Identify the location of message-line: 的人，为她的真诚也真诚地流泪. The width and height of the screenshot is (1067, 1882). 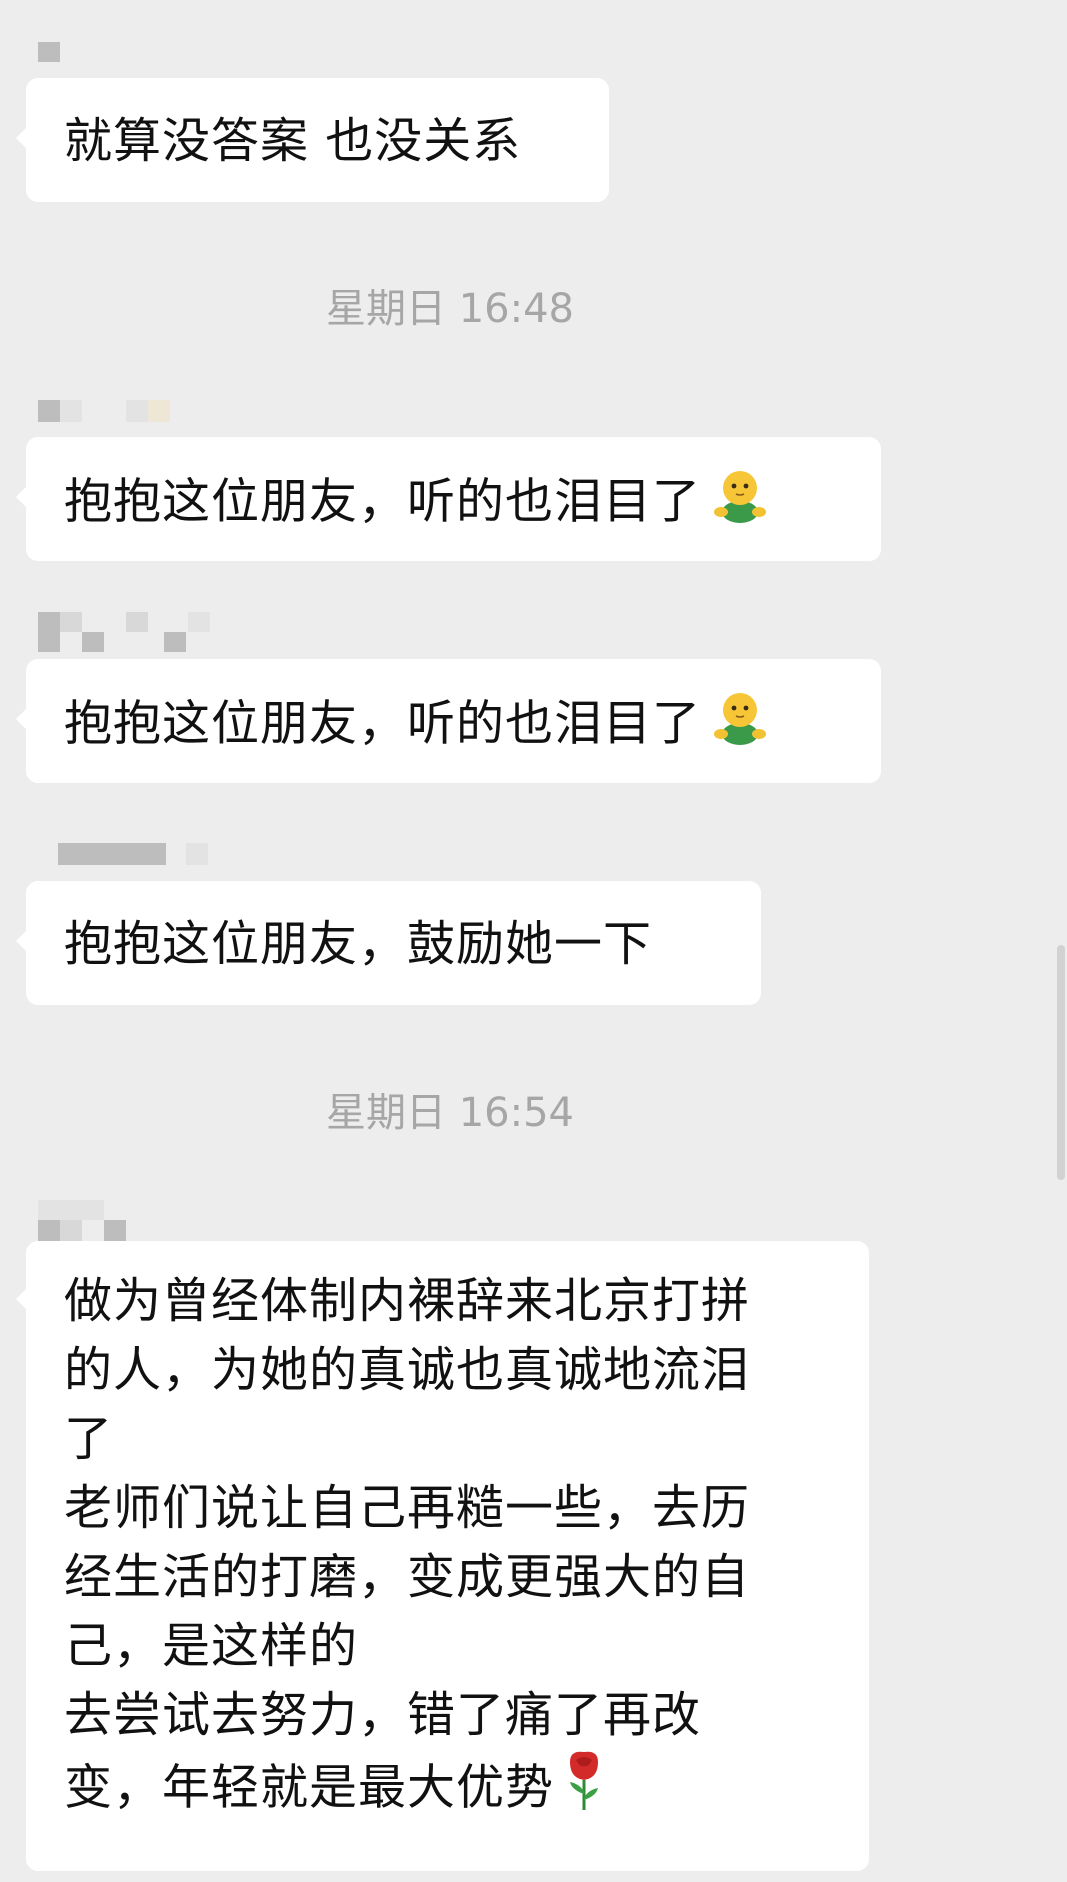
(407, 1370).